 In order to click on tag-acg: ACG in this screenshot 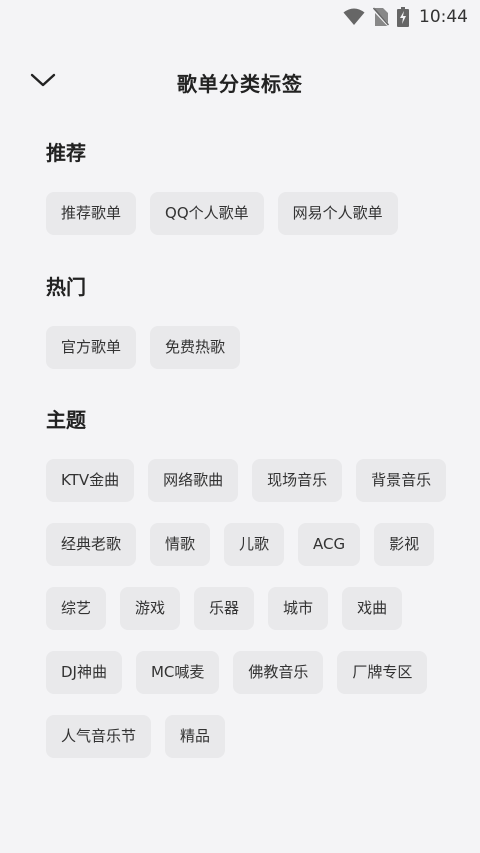, I will do `click(329, 544)`.